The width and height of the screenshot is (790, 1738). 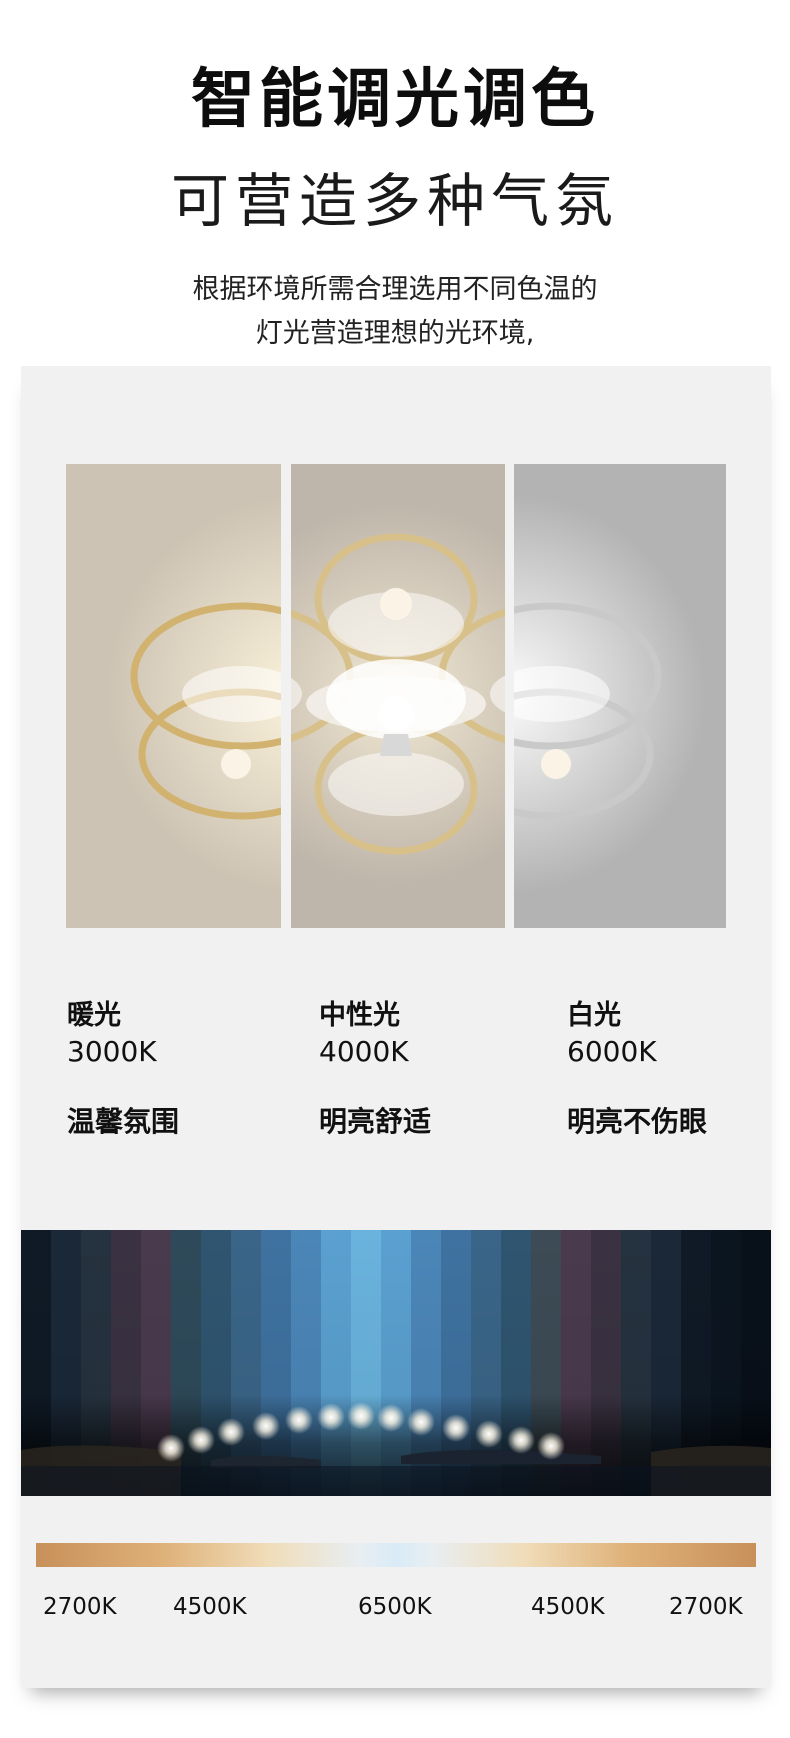 What do you see at coordinates (395, 333) in the screenshot?
I see `description-line-2: 灯光营造理想的光环境,` at bounding box center [395, 333].